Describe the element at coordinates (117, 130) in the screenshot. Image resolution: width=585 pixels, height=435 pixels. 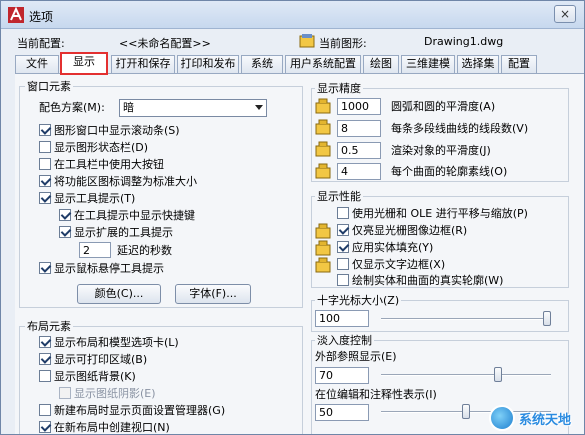
I see `checkbox-label: 图形窗口中显示滚动条(S)` at that location.